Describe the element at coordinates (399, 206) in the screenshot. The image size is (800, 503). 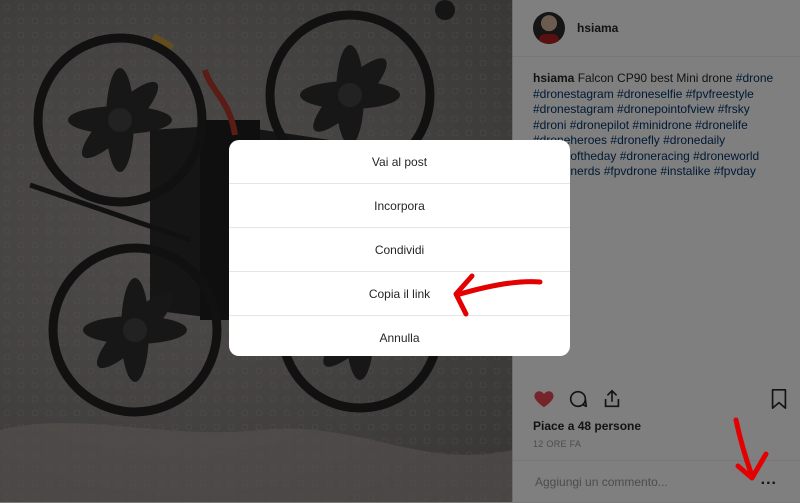
I see `menu-item-embed: Incorpora` at that location.